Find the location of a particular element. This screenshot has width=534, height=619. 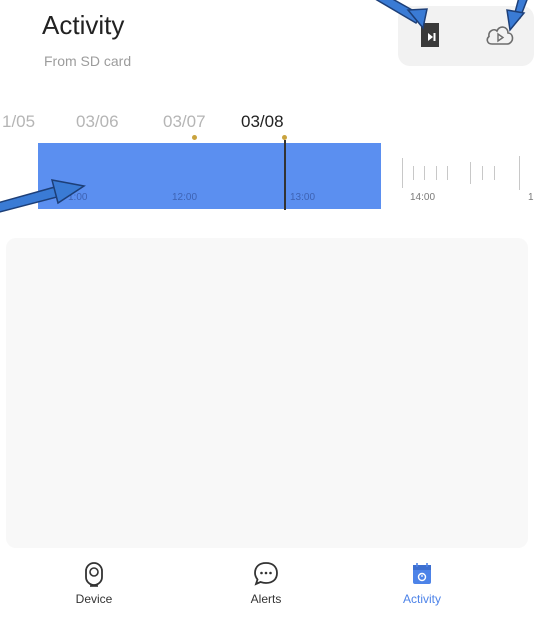

calendar-icon is located at coordinates (422, 573).